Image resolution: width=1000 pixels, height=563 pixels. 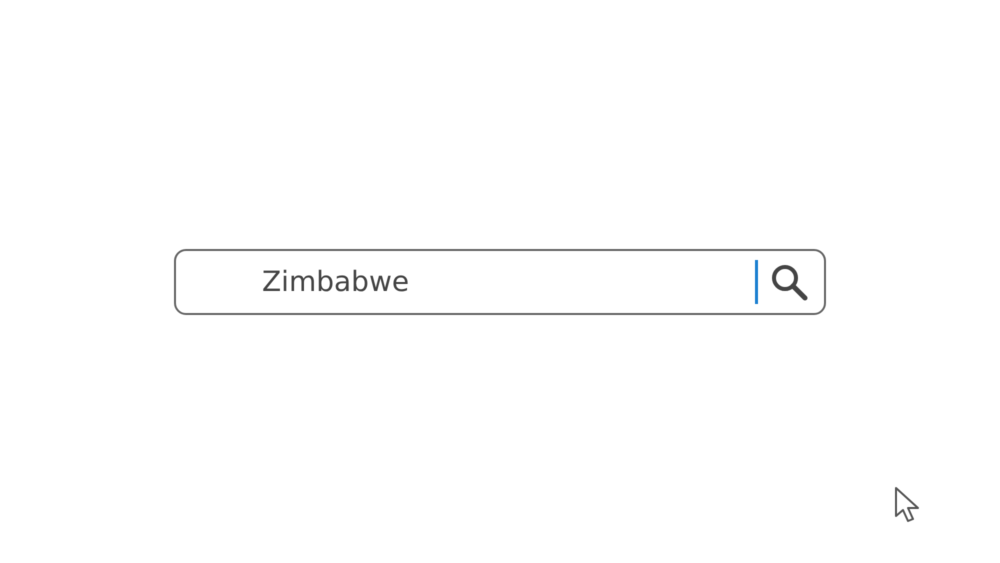 I want to click on search-icon, so click(x=789, y=281).